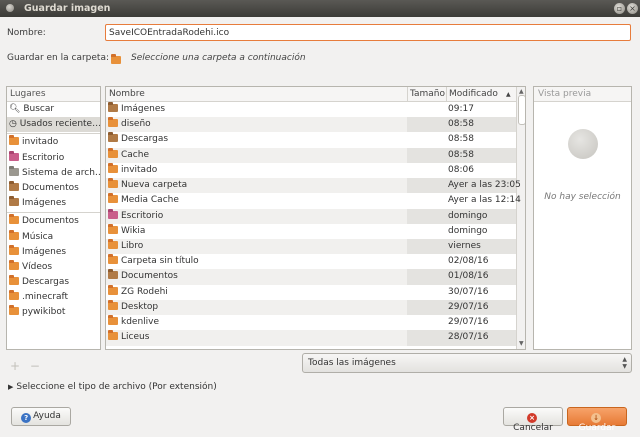 The width and height of the screenshot is (640, 437). What do you see at coordinates (132, 168) in the screenshot?
I see `file-name: invitado` at bounding box center [132, 168].